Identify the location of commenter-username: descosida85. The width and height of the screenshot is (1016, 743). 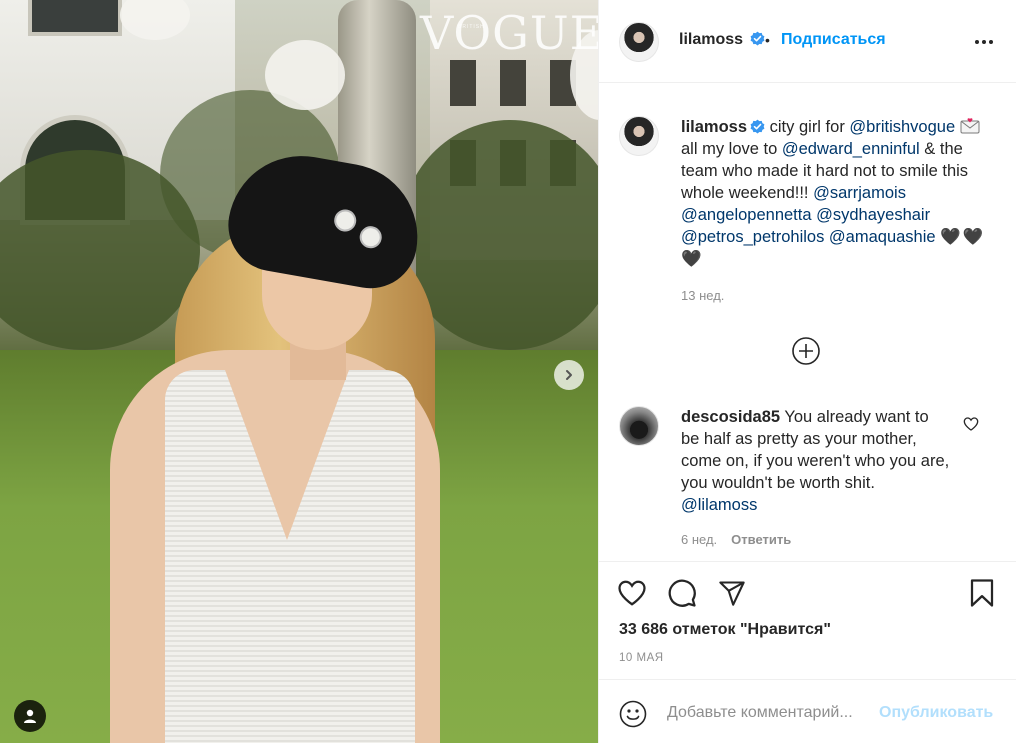
(730, 417).